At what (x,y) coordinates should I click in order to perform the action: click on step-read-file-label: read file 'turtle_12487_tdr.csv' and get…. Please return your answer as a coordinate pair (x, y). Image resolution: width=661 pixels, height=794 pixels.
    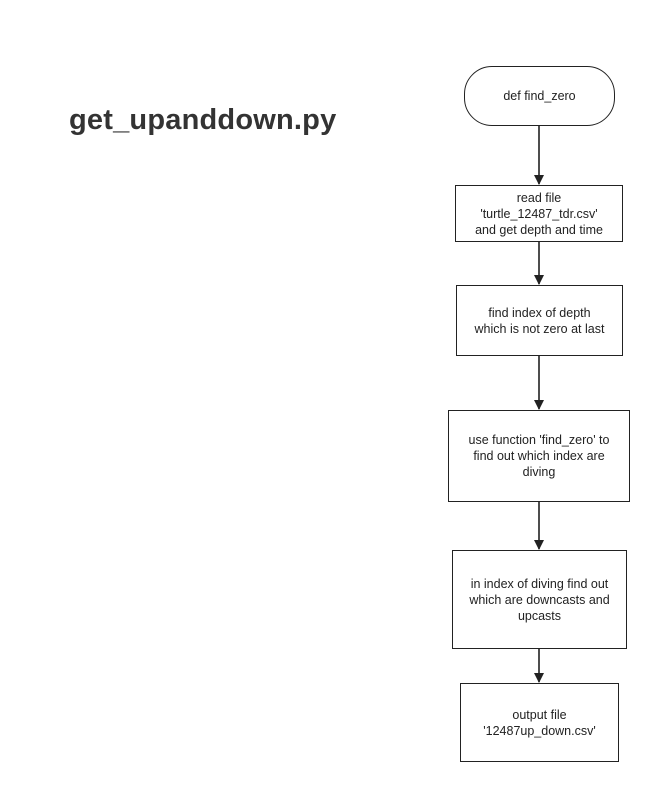
    Looking at the image, I should click on (539, 213).